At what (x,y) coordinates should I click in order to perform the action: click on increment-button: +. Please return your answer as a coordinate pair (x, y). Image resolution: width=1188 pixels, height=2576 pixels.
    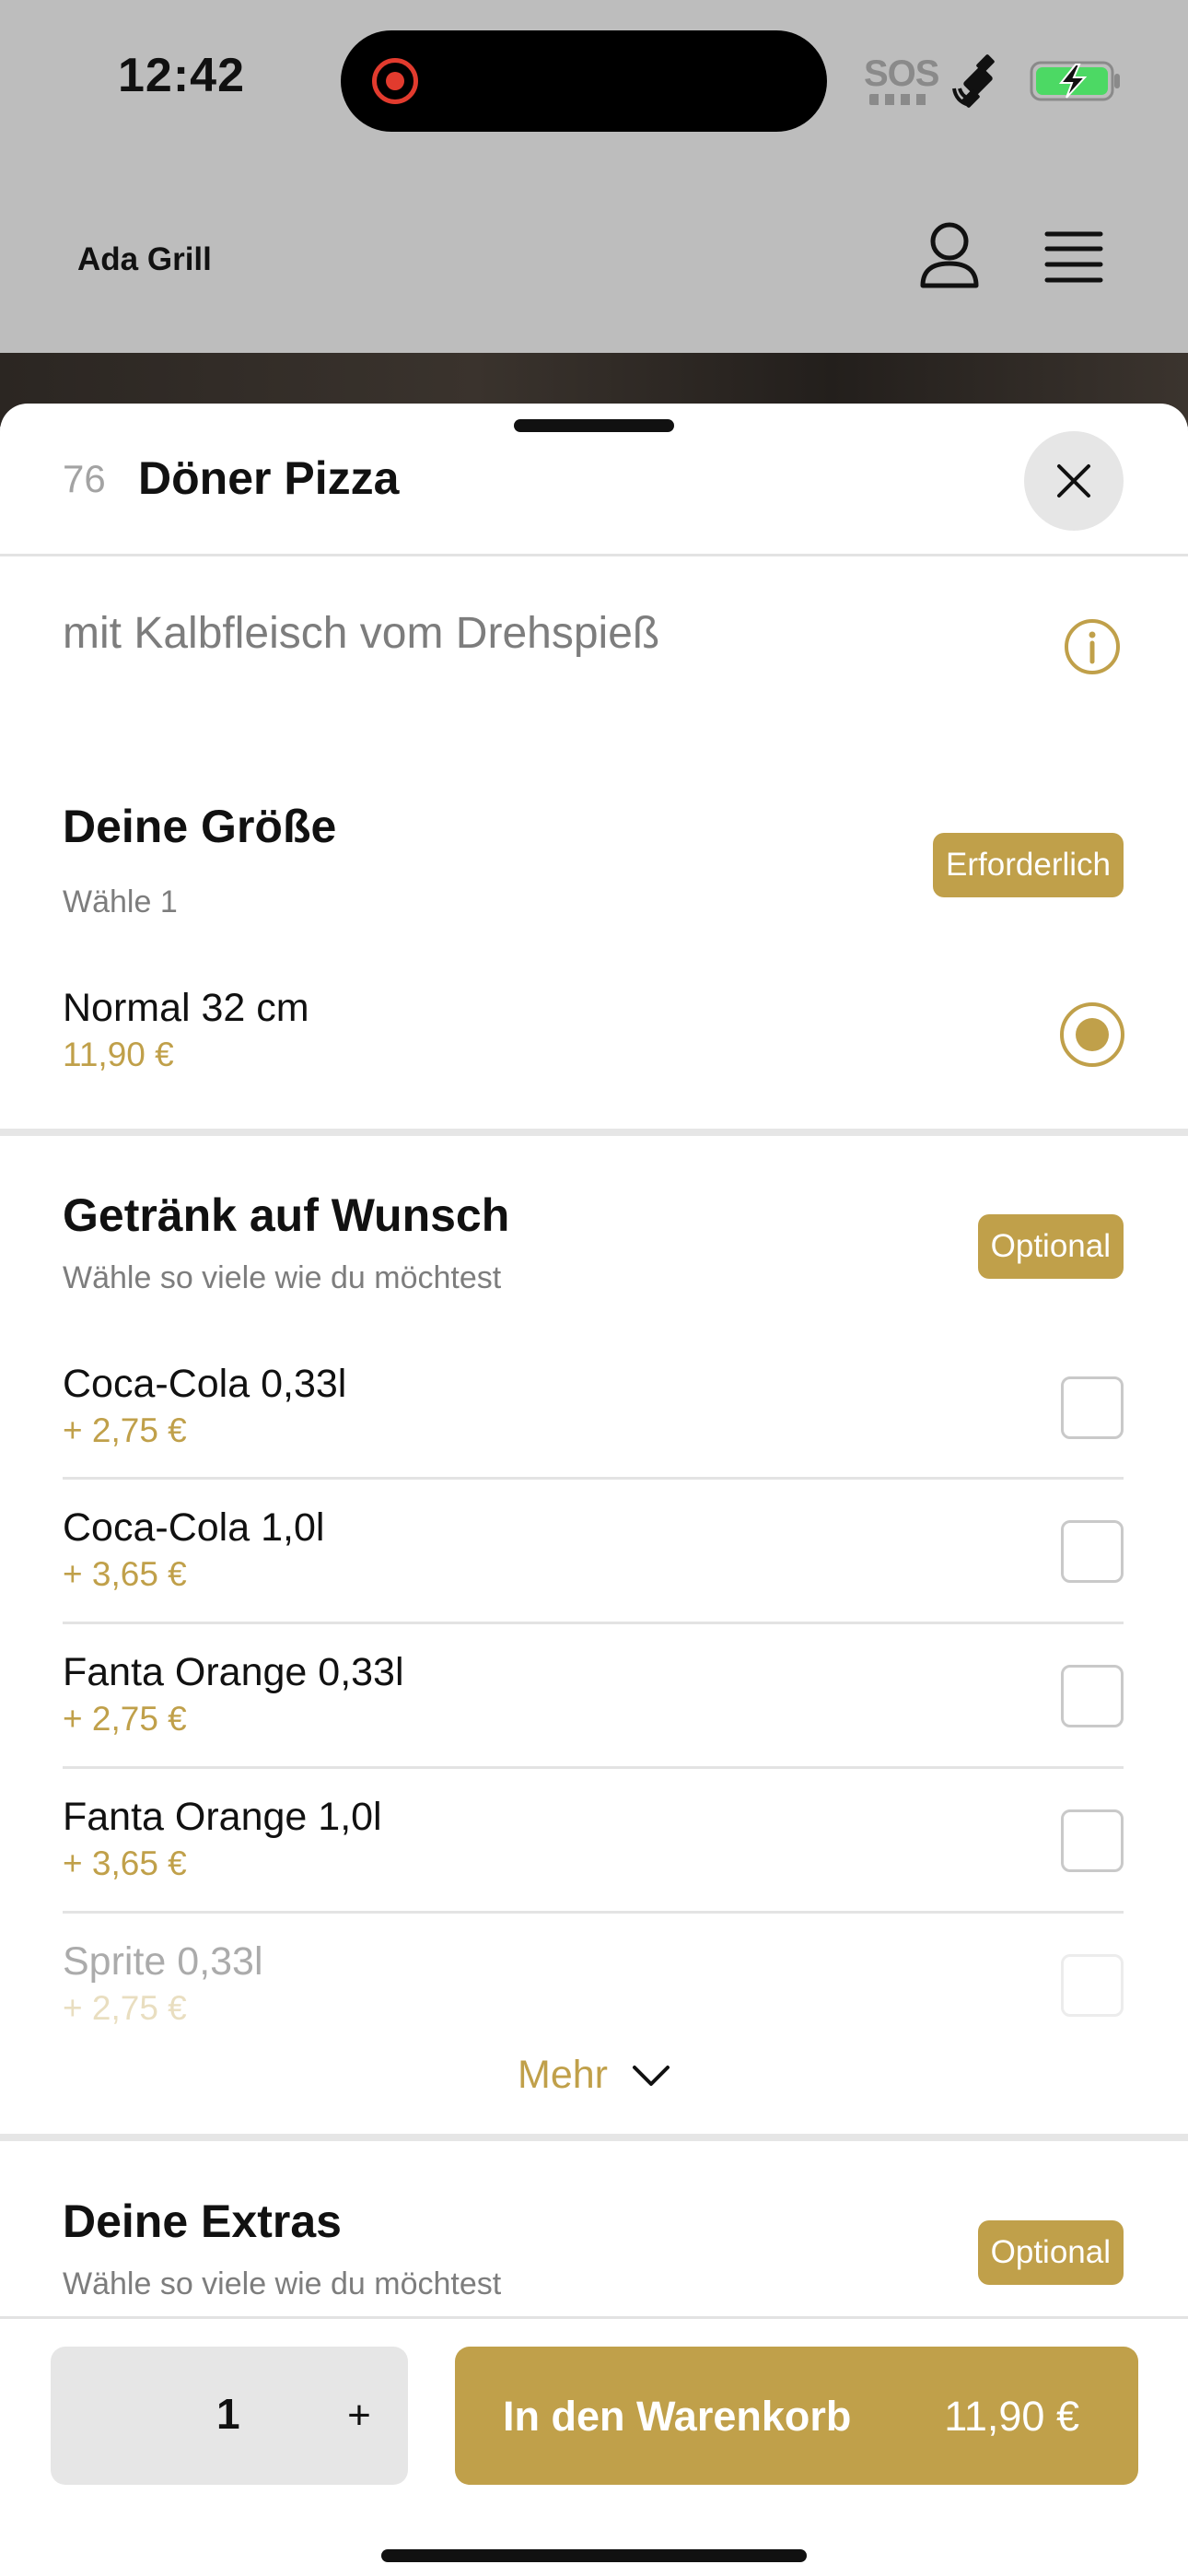
    Looking at the image, I should click on (359, 2415).